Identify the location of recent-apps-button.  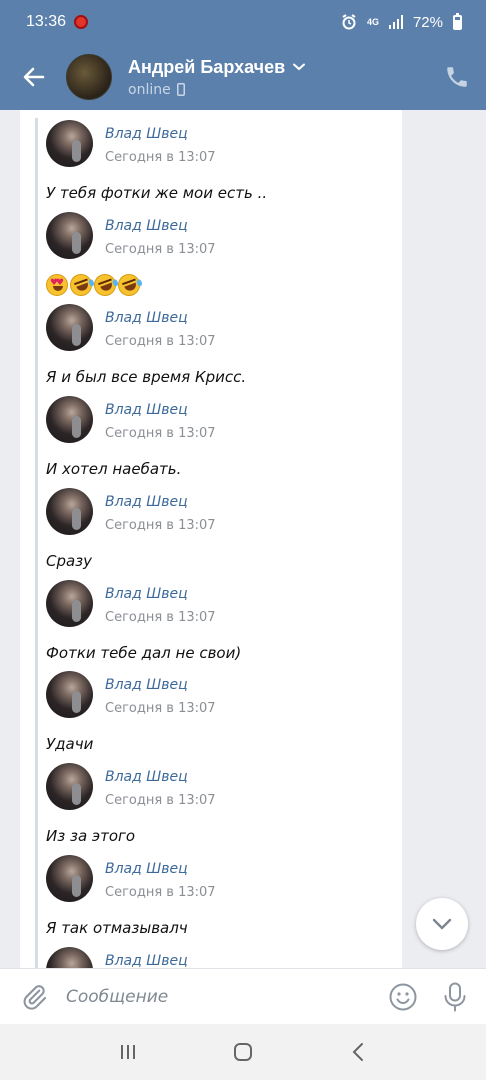
(128, 1052).